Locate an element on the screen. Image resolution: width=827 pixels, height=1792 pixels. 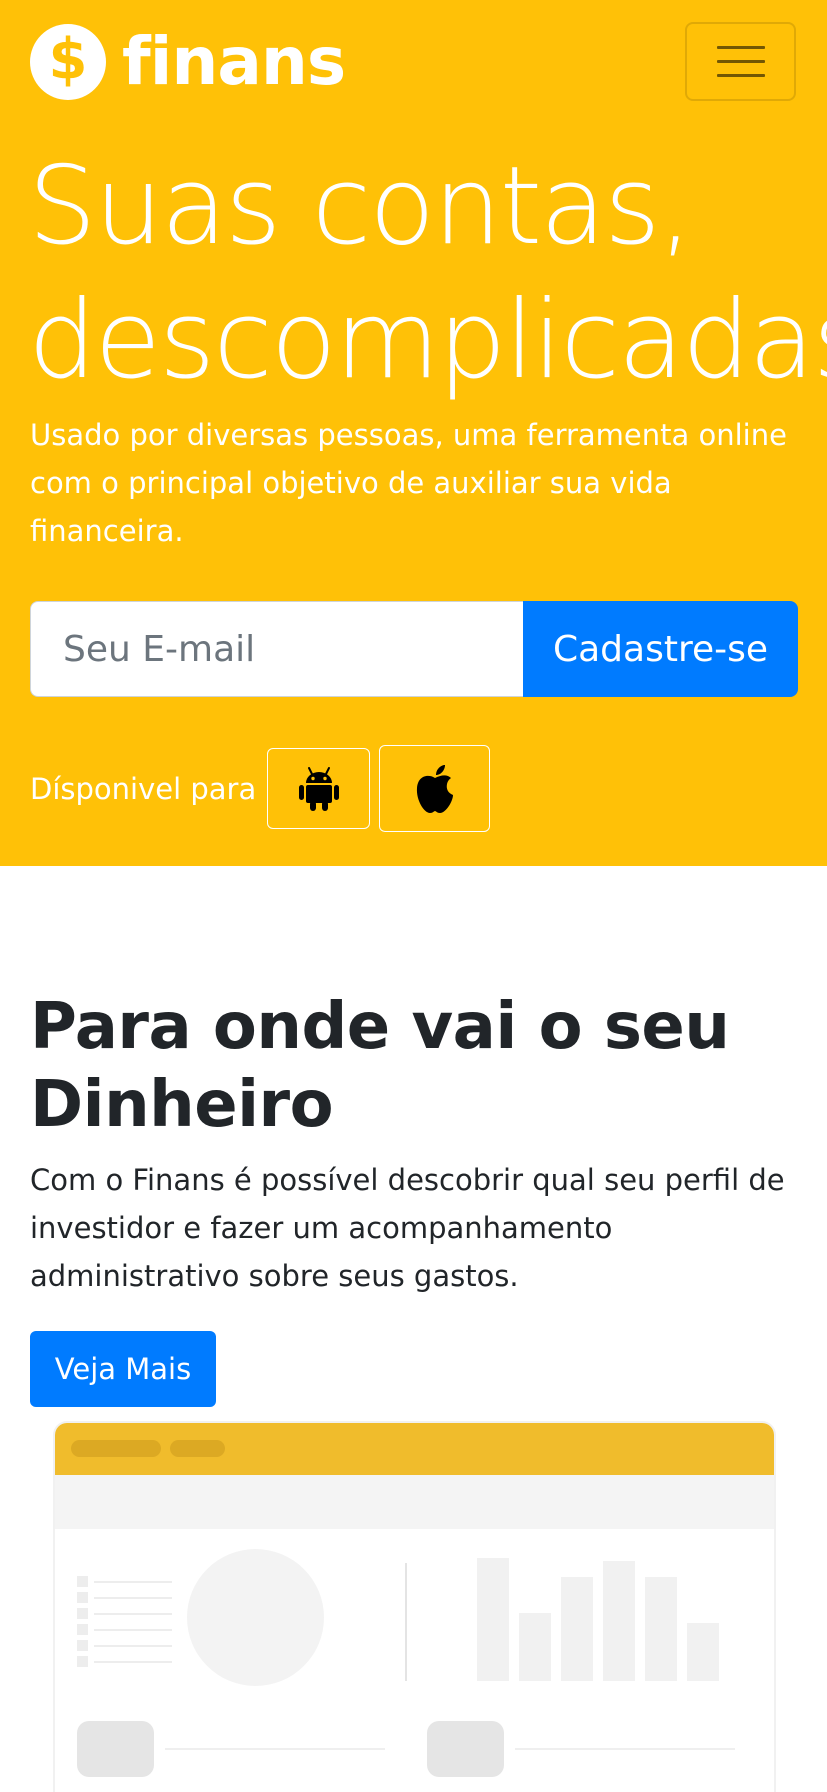
mockup-header-bar is located at coordinates (414, 1449).